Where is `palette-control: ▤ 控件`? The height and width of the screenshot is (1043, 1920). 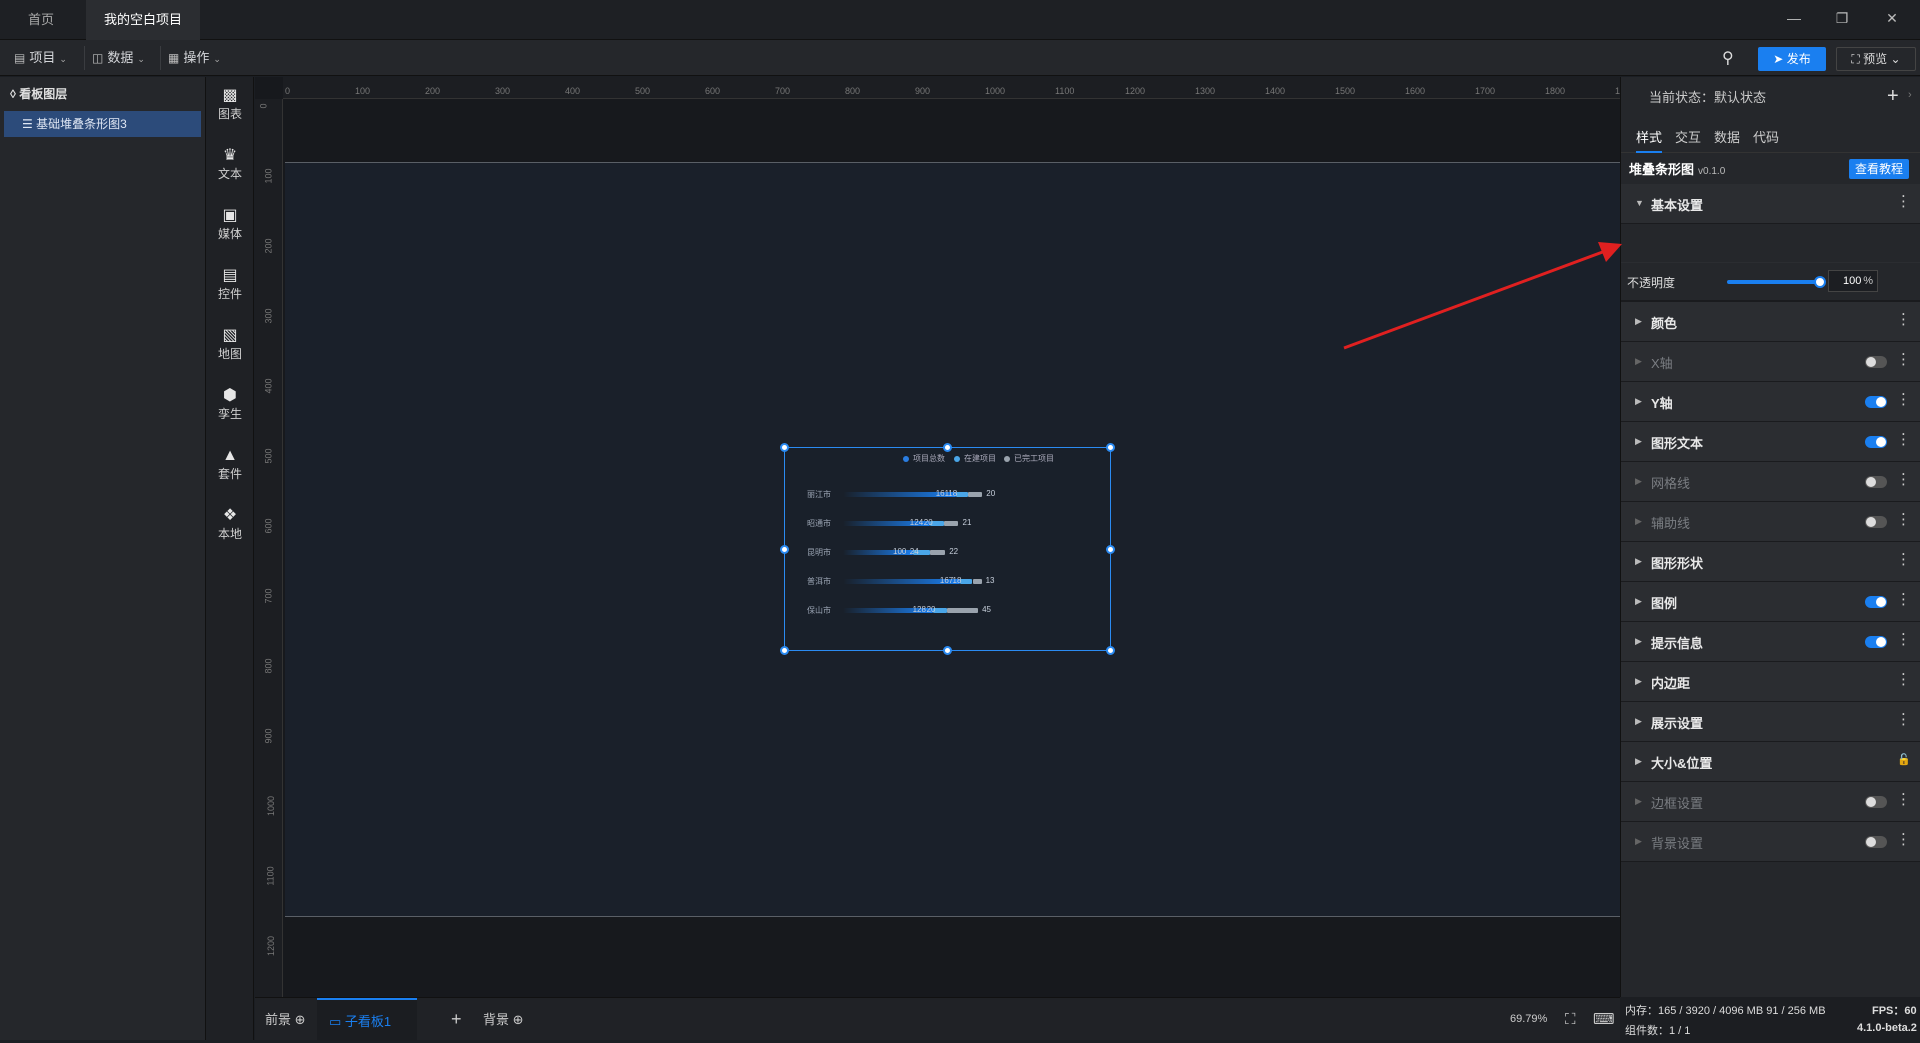 palette-control: ▤ 控件 is located at coordinates (230, 284).